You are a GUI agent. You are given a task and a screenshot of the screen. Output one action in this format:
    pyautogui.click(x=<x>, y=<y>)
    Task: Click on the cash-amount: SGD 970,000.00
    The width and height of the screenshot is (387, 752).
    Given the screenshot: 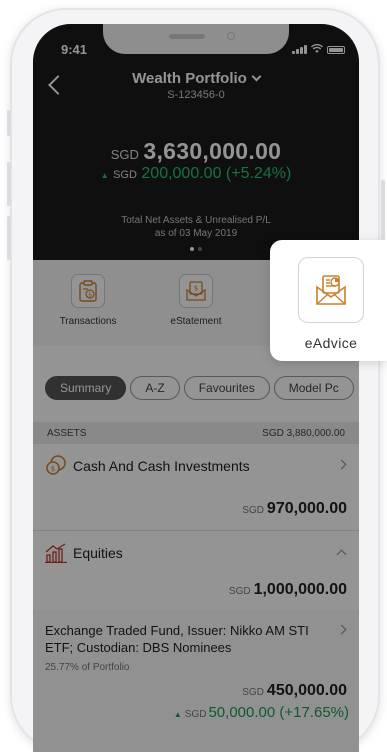 What is the action you would take?
    pyautogui.click(x=294, y=509)
    